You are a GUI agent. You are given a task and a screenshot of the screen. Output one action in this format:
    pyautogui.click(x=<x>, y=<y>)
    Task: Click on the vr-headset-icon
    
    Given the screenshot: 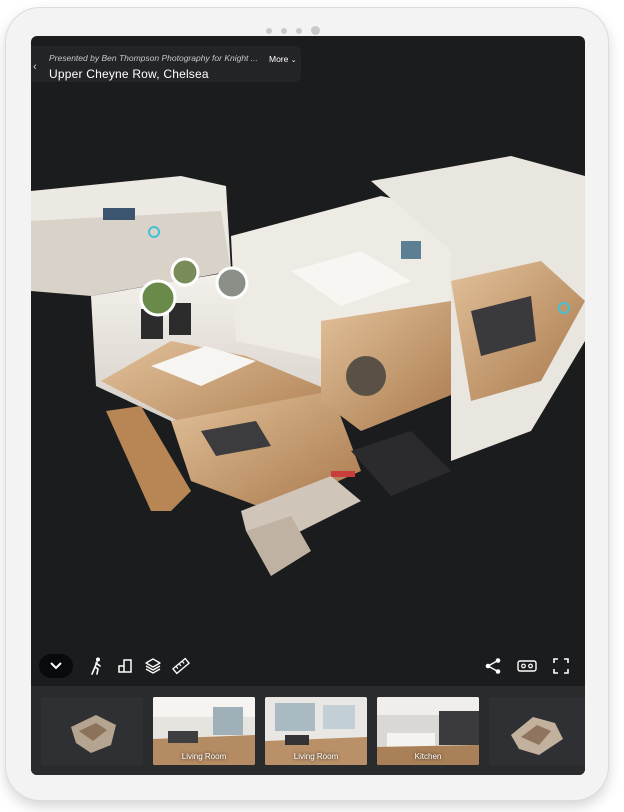 What is the action you would take?
    pyautogui.click(x=527, y=666)
    